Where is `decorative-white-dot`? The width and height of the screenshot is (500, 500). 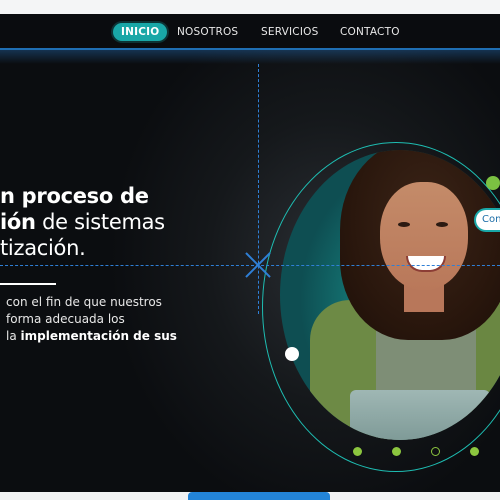 decorative-white-dot is located at coordinates (292, 354).